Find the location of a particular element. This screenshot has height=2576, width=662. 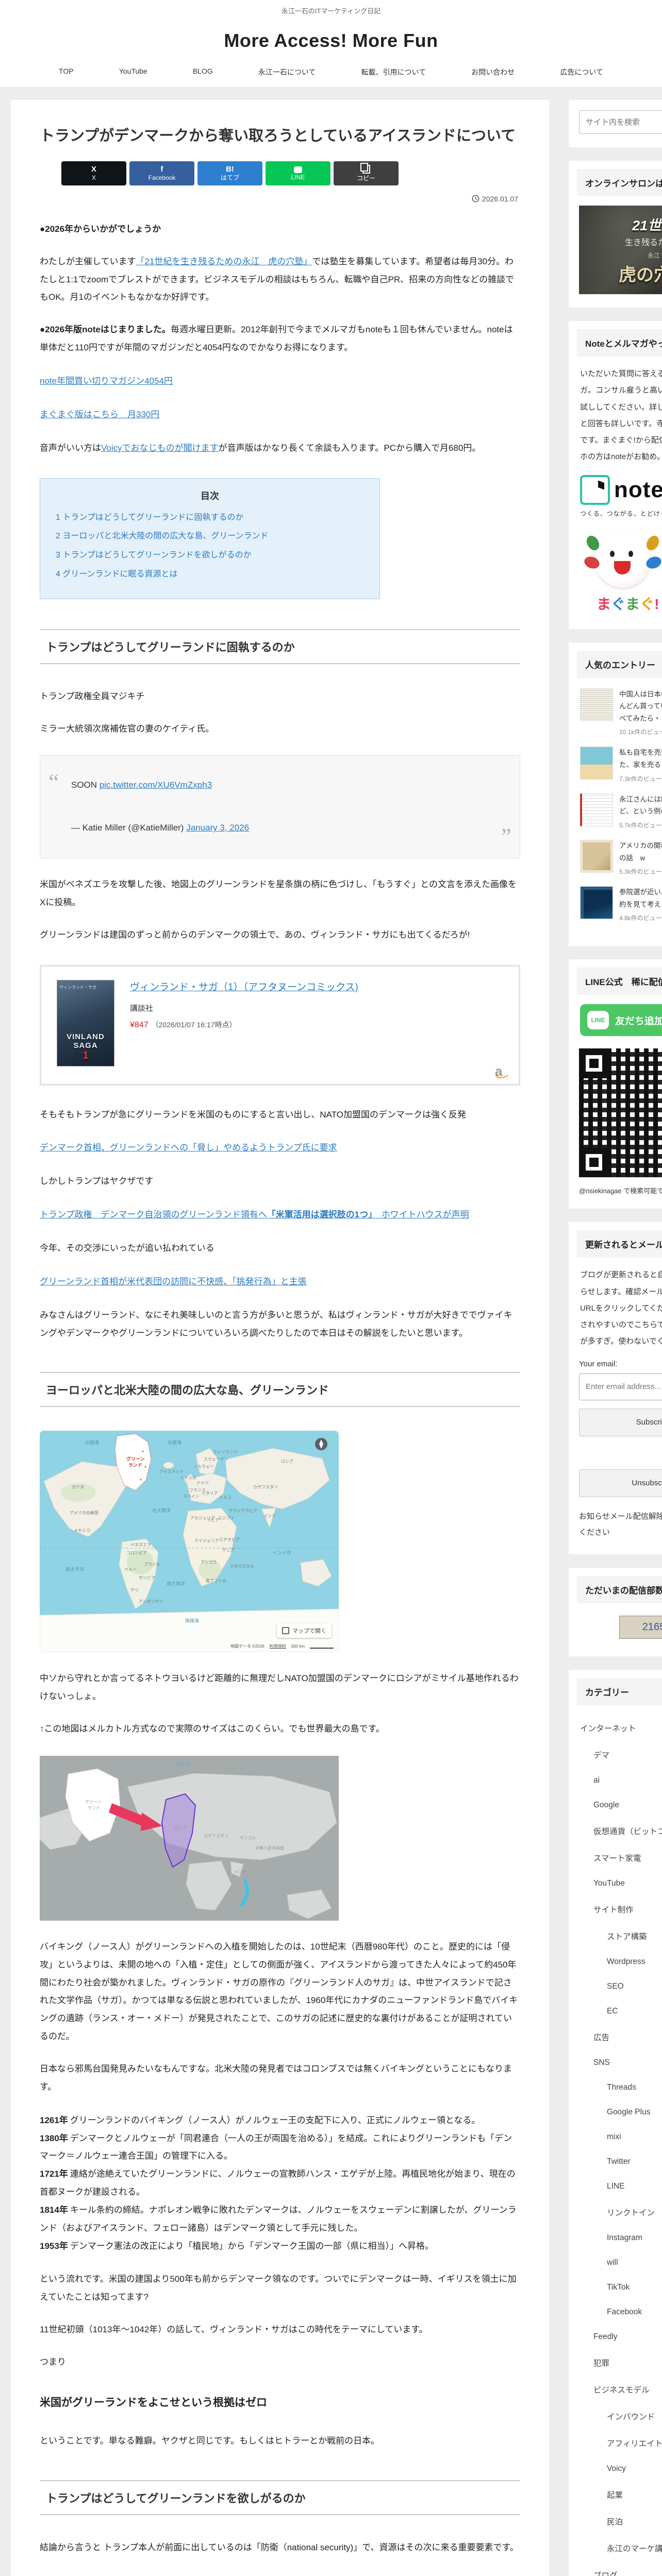

category-item: 民泊 29 is located at coordinates (620, 2521).